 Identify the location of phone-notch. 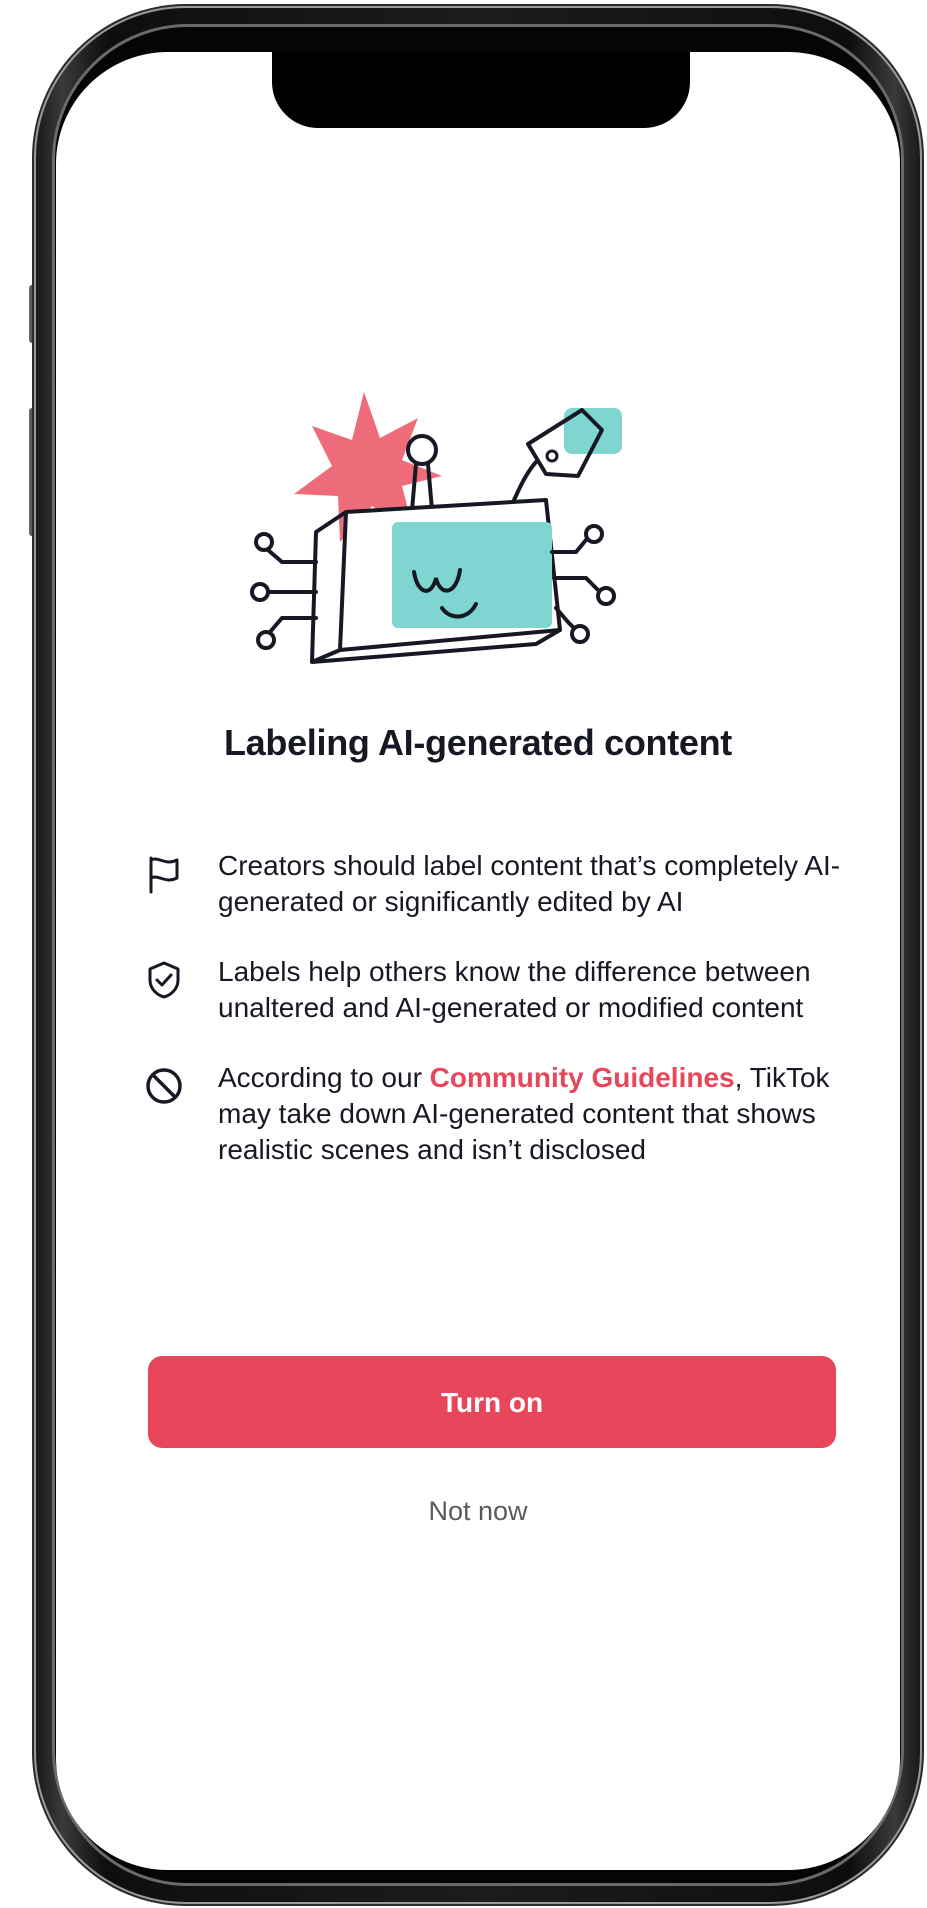
(481, 90).